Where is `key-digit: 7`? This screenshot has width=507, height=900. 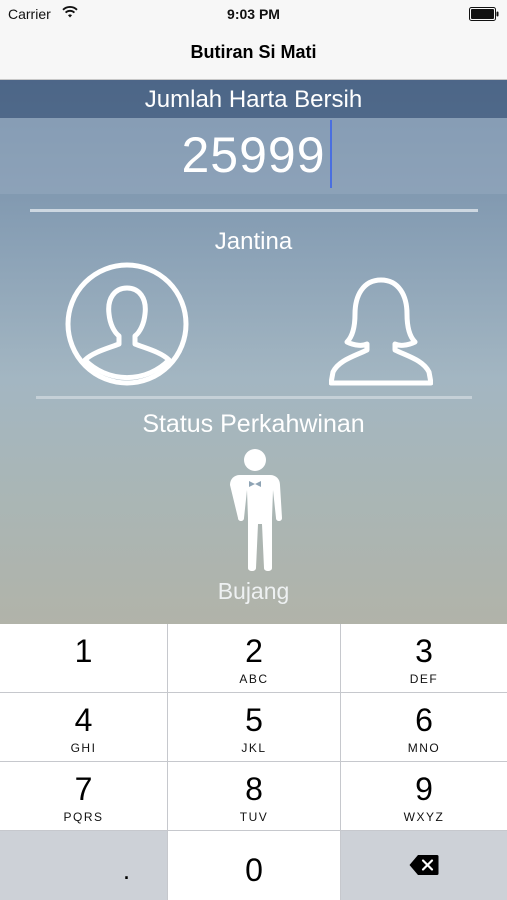 key-digit: 7 is located at coordinates (83, 789).